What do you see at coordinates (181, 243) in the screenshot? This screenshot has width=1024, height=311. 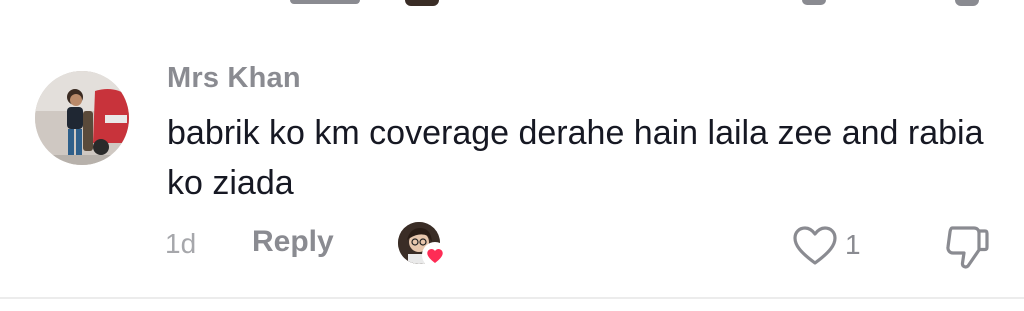 I see `comment-timestamp: 1d` at bounding box center [181, 243].